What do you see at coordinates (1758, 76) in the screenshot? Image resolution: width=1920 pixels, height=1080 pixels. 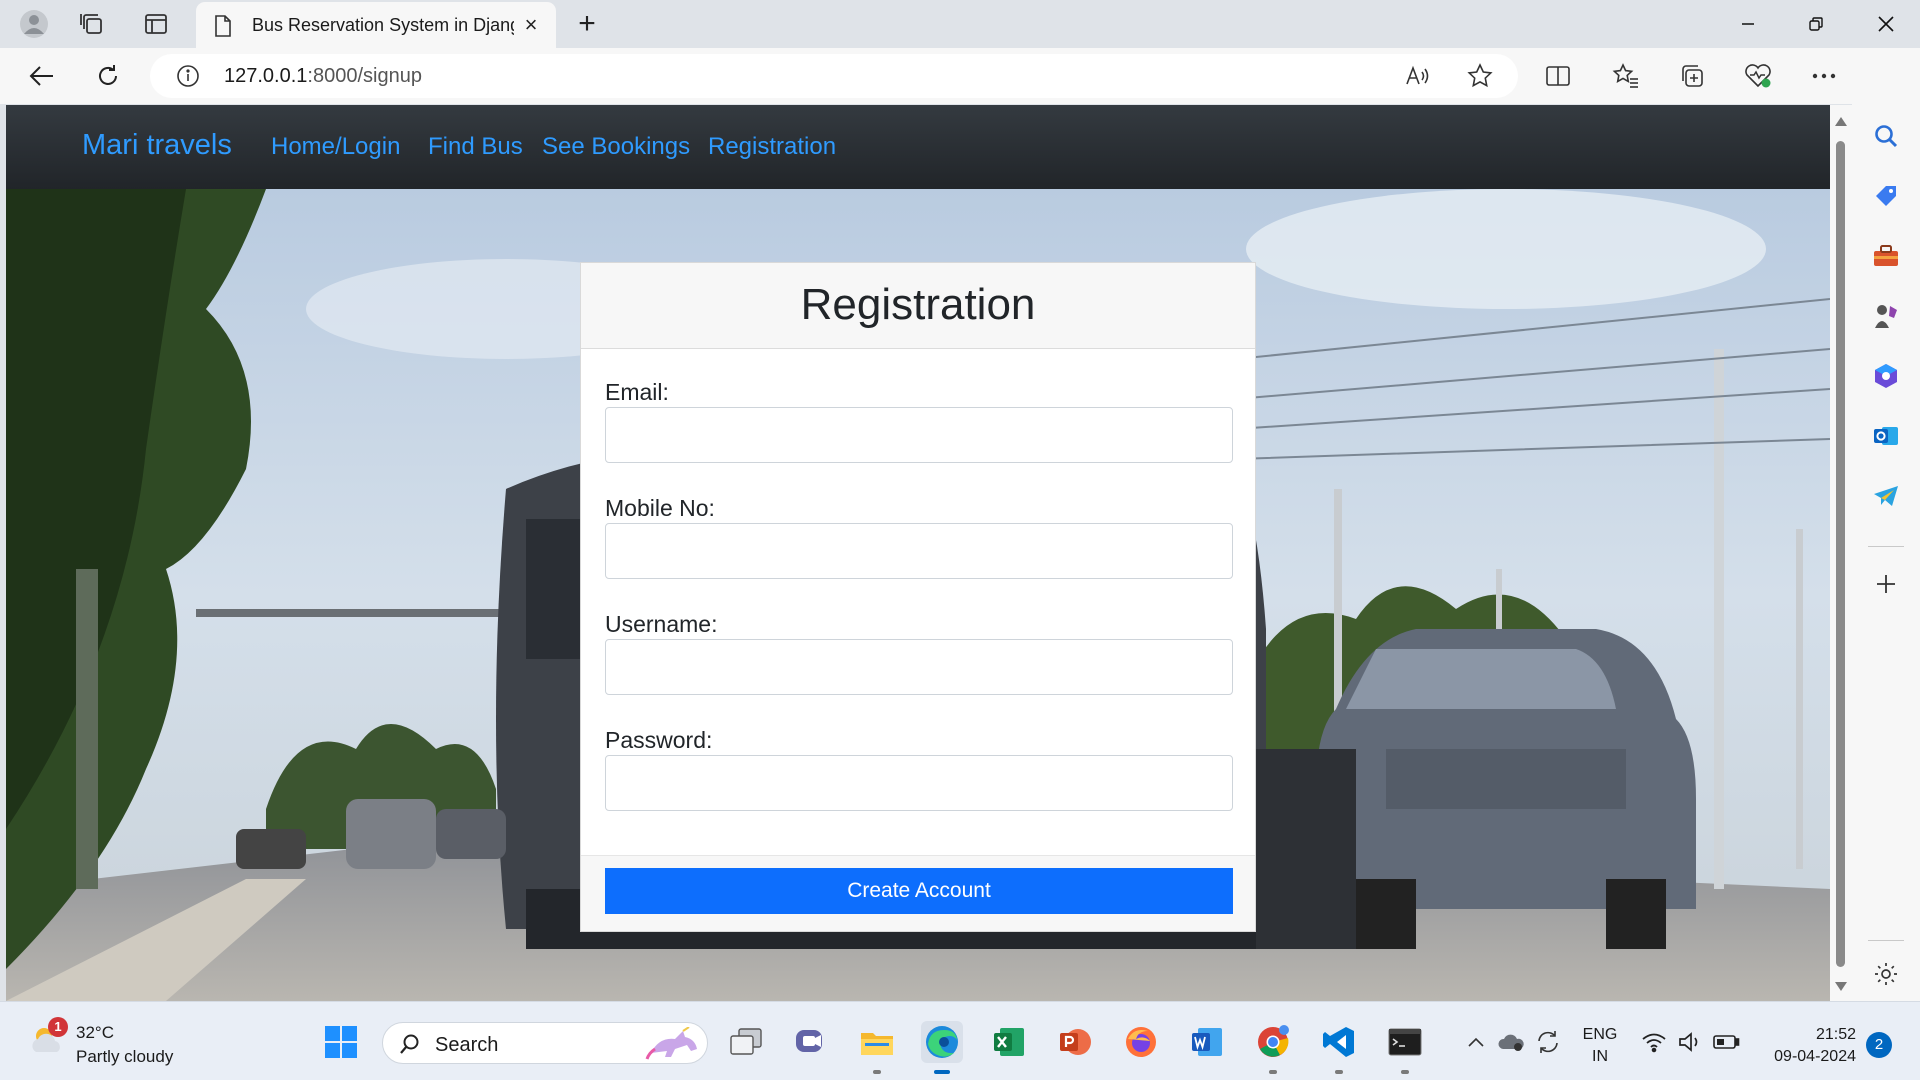 I see `browser-essentials-icon` at bounding box center [1758, 76].